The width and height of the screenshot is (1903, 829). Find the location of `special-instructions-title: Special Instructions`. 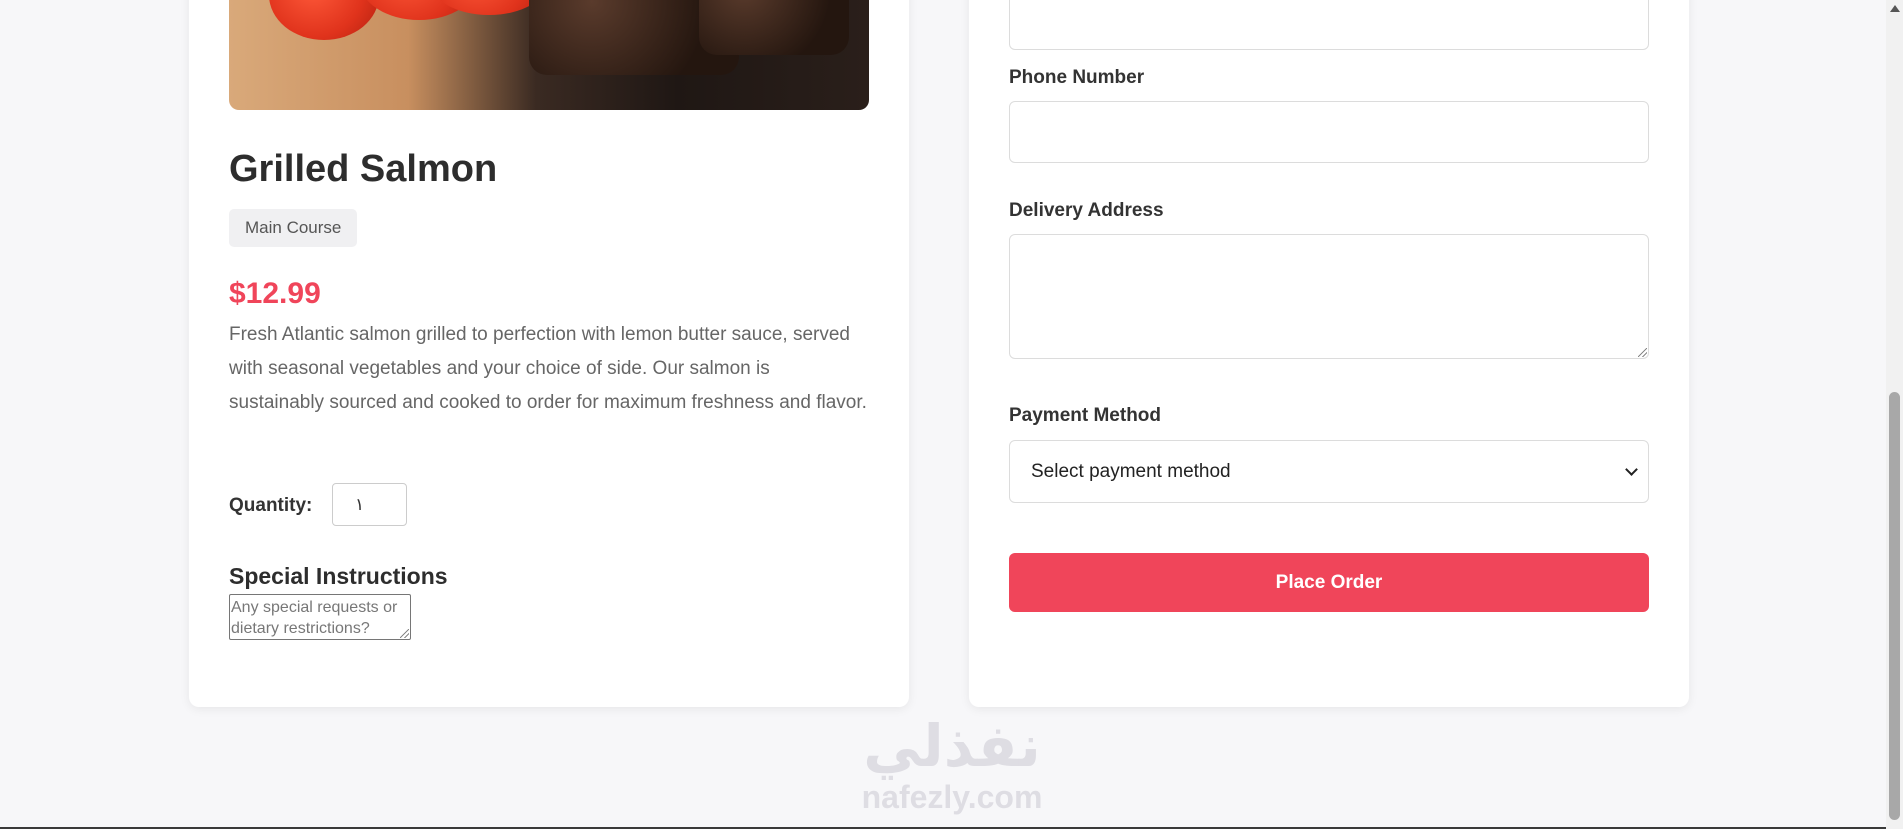

special-instructions-title: Special Instructions is located at coordinates (338, 576).